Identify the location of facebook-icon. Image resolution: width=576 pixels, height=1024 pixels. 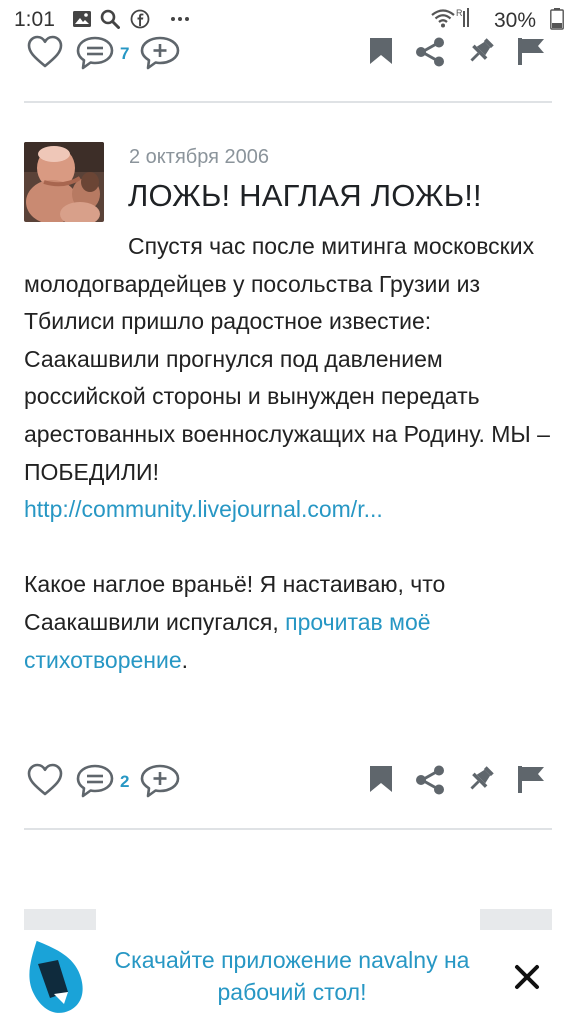
(140, 19).